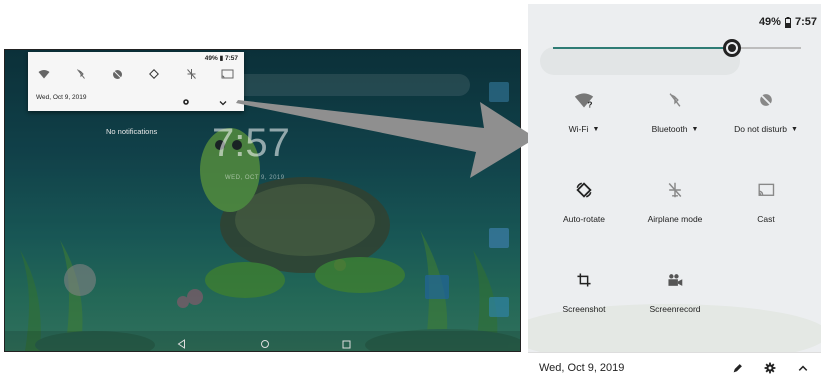  What do you see at coordinates (766, 219) in the screenshot?
I see `tile-label: Cast` at bounding box center [766, 219].